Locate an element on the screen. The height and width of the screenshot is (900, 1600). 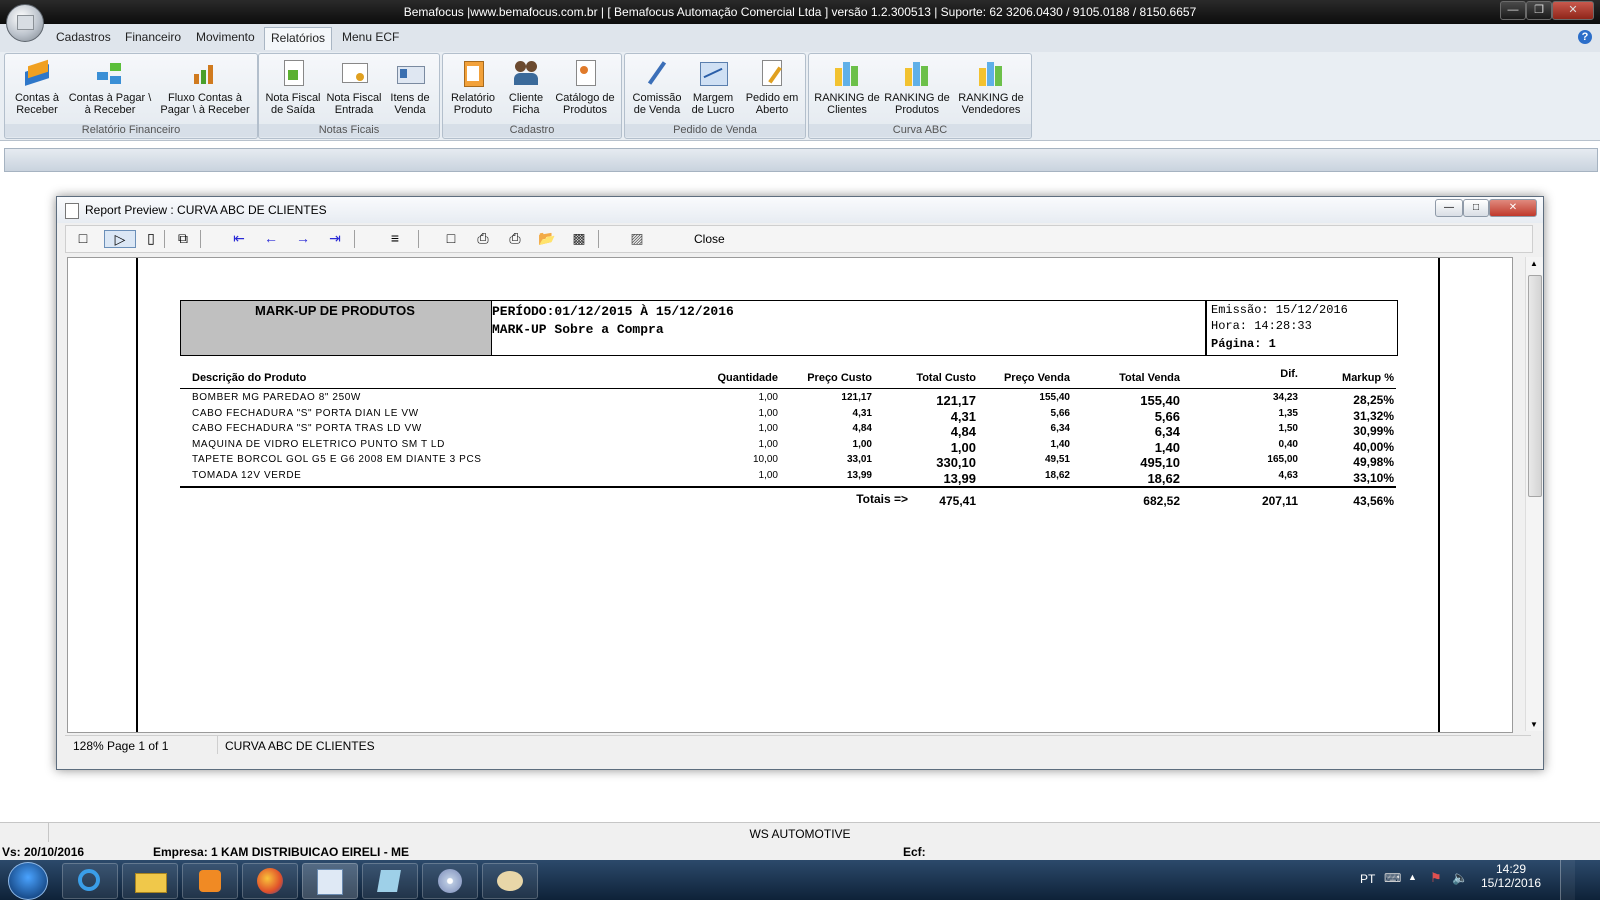
btn-label-line2: de Lucro is located at coordinates (713, 110).